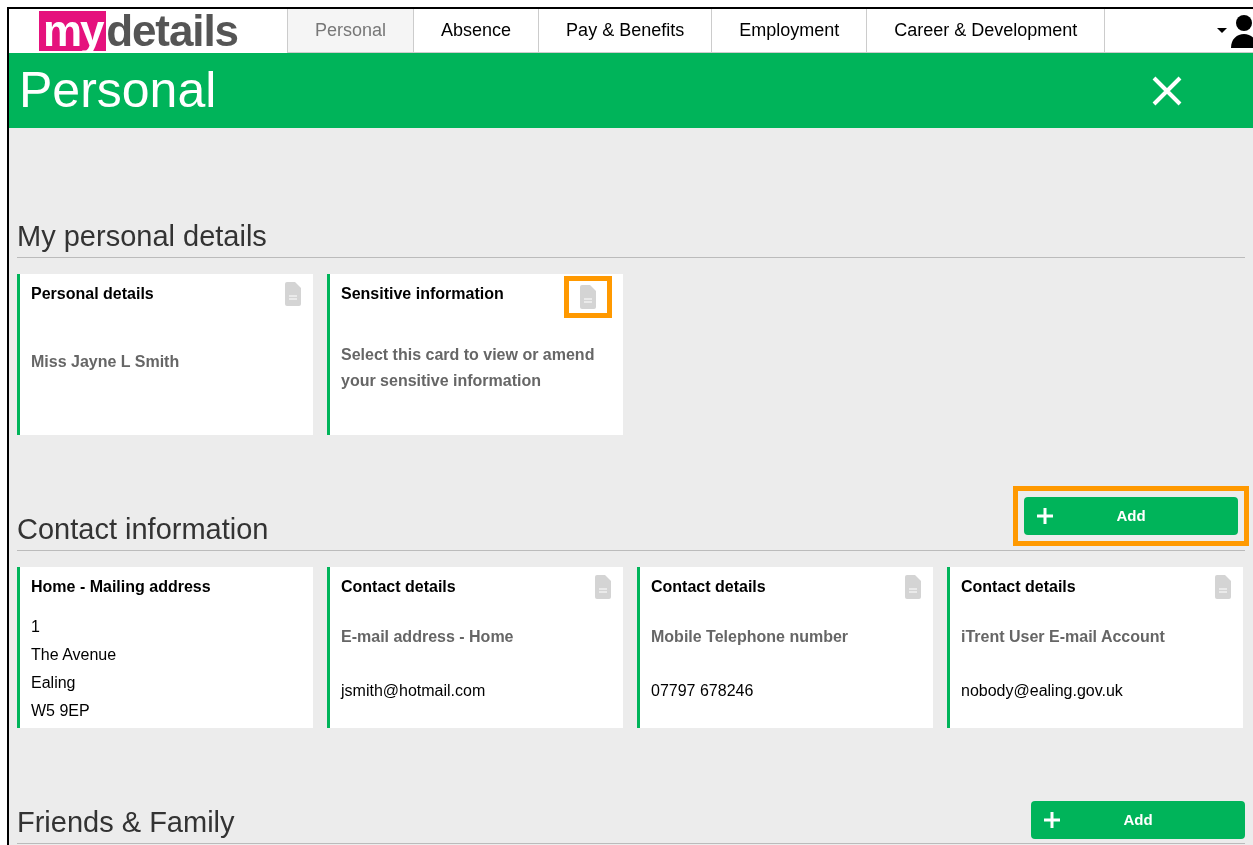 This screenshot has height=845, width=1253. What do you see at coordinates (92, 294) in the screenshot?
I see `card-title: Personal details` at bounding box center [92, 294].